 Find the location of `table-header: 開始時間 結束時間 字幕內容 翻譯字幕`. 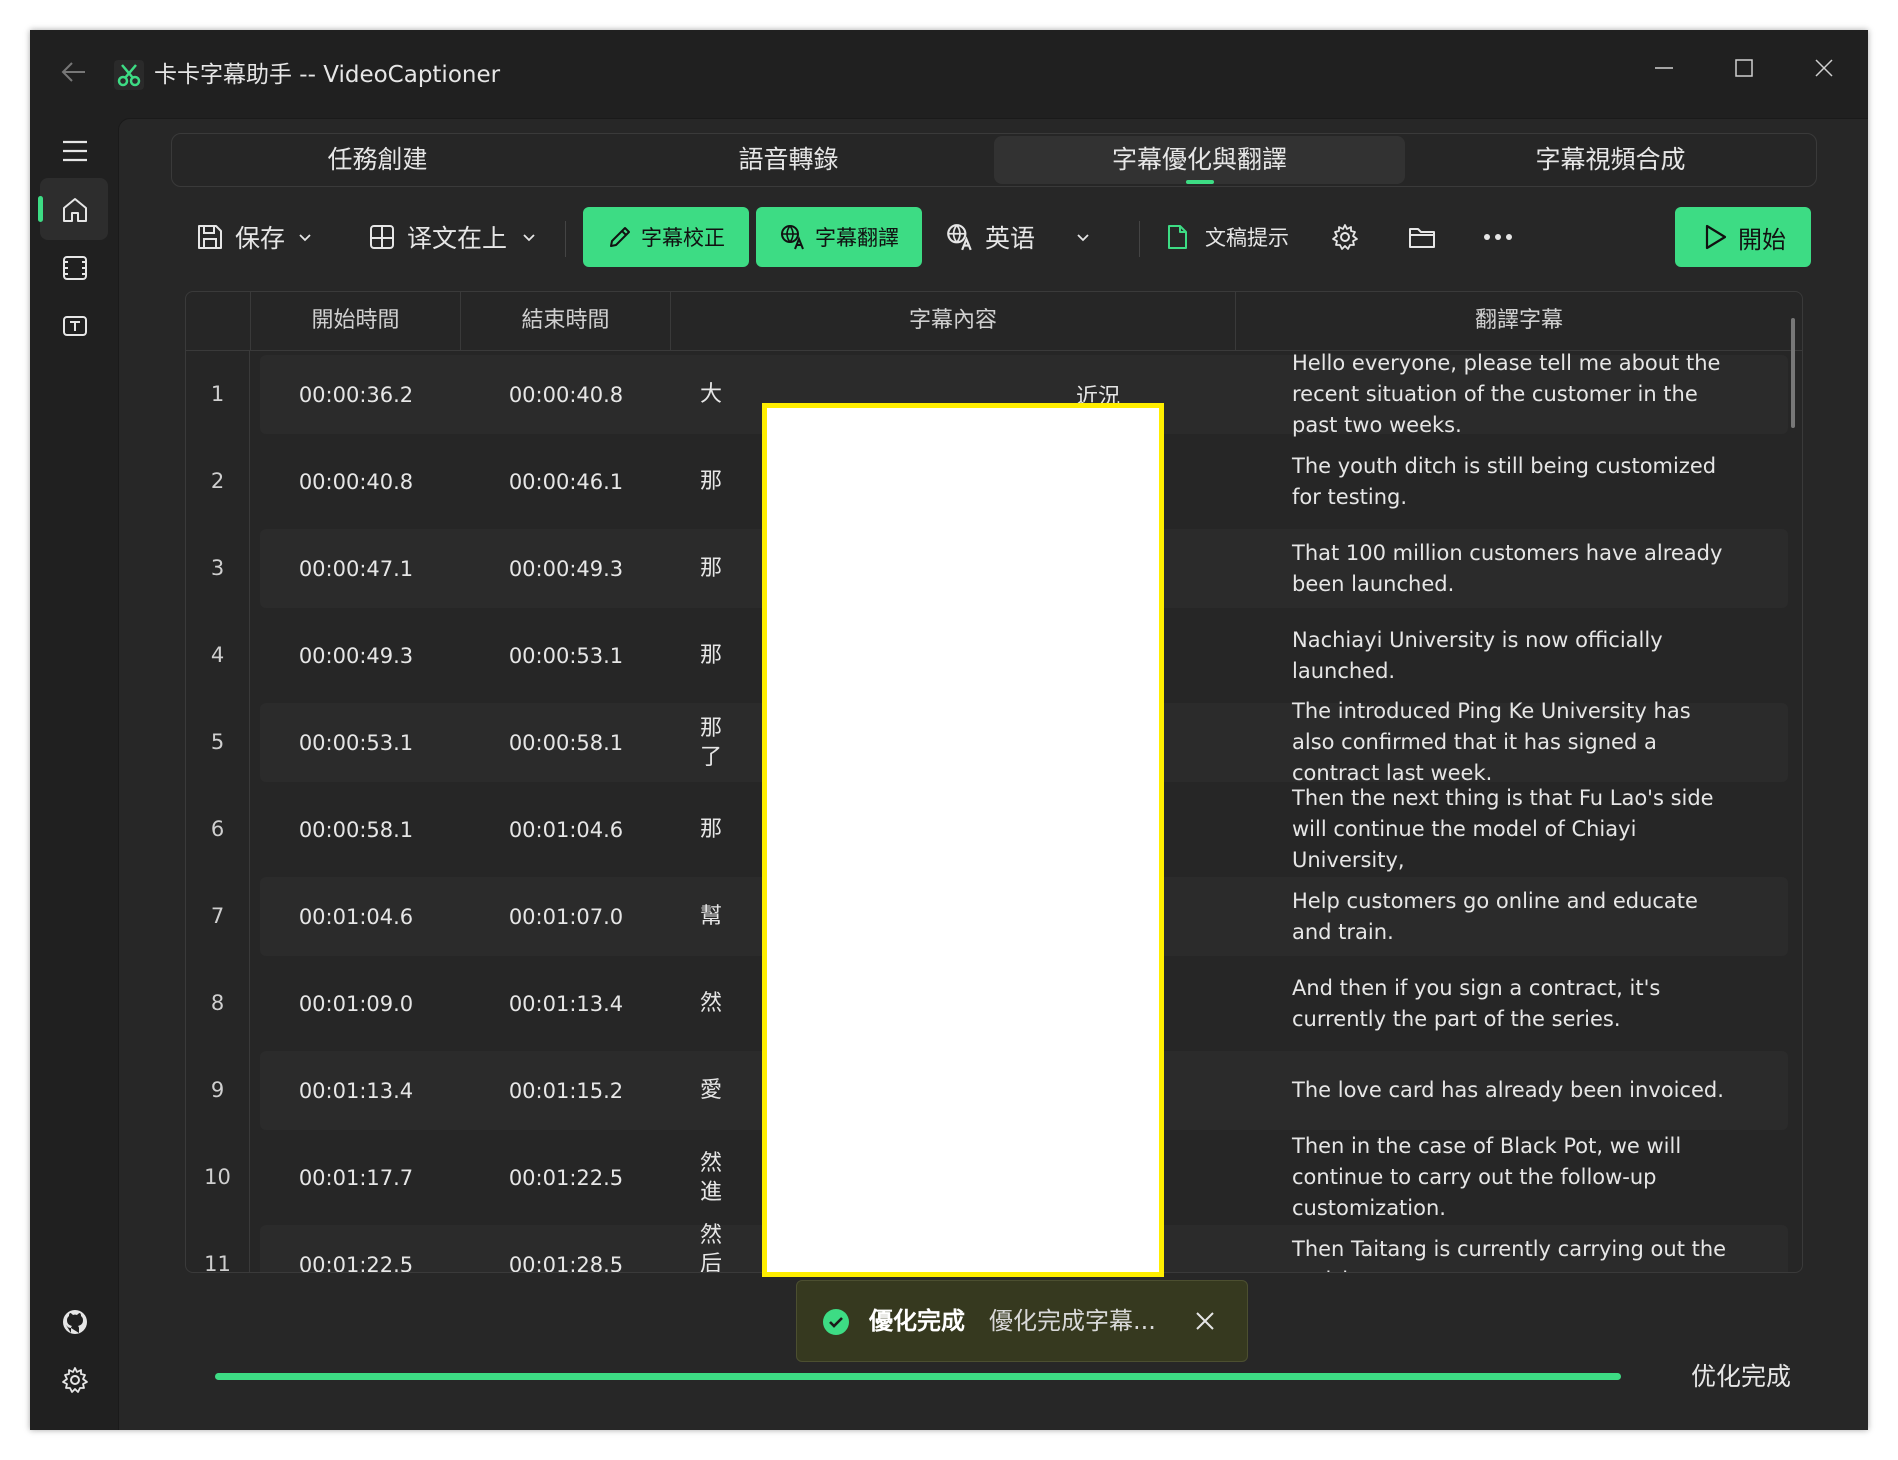

table-header: 開始時間 結束時間 字幕內容 翻譯字幕 is located at coordinates (994, 321).